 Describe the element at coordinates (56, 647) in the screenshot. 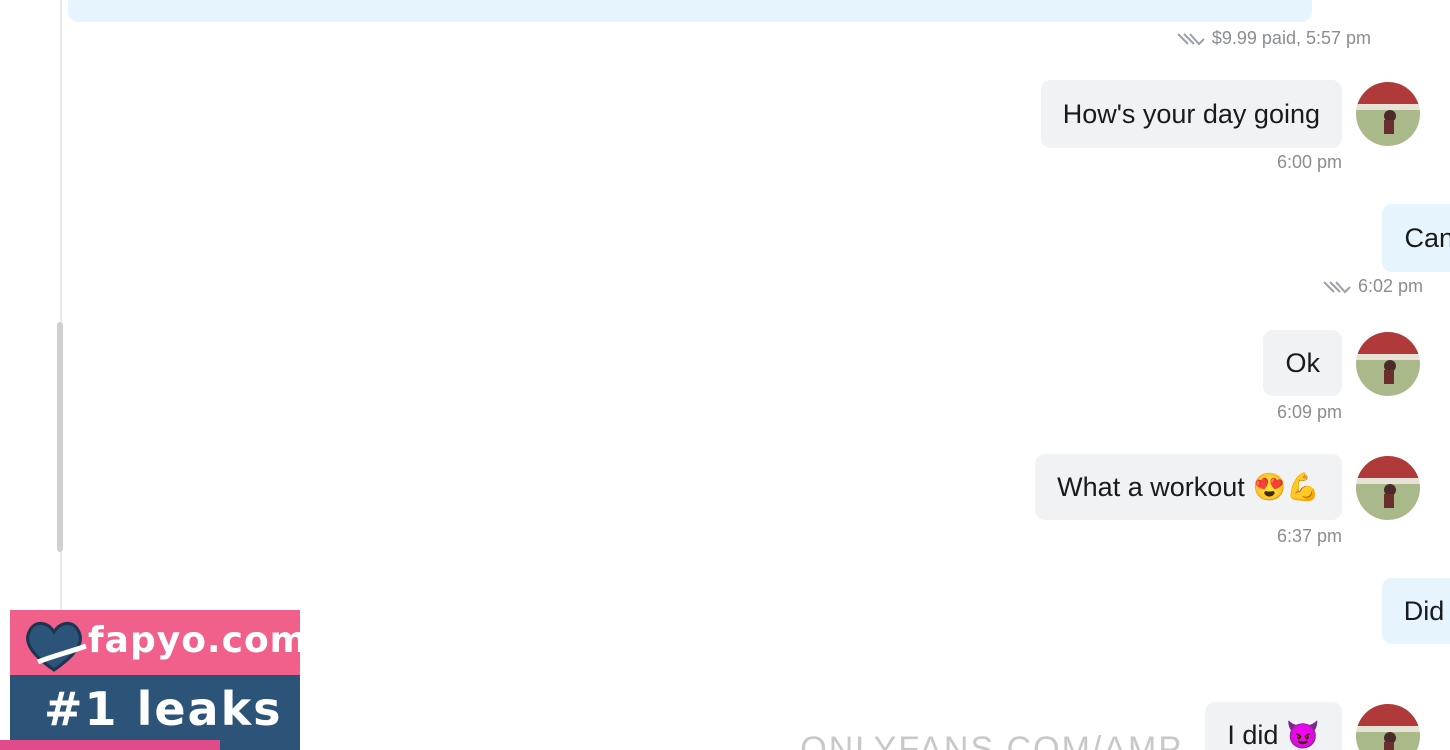

I see `heart-logo-icon` at that location.